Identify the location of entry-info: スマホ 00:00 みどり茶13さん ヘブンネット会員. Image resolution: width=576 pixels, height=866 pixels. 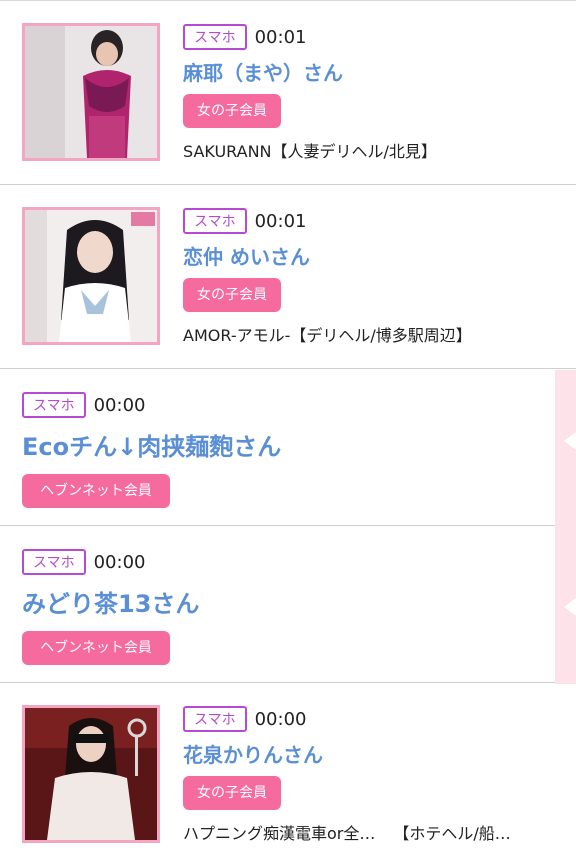
(294, 606).